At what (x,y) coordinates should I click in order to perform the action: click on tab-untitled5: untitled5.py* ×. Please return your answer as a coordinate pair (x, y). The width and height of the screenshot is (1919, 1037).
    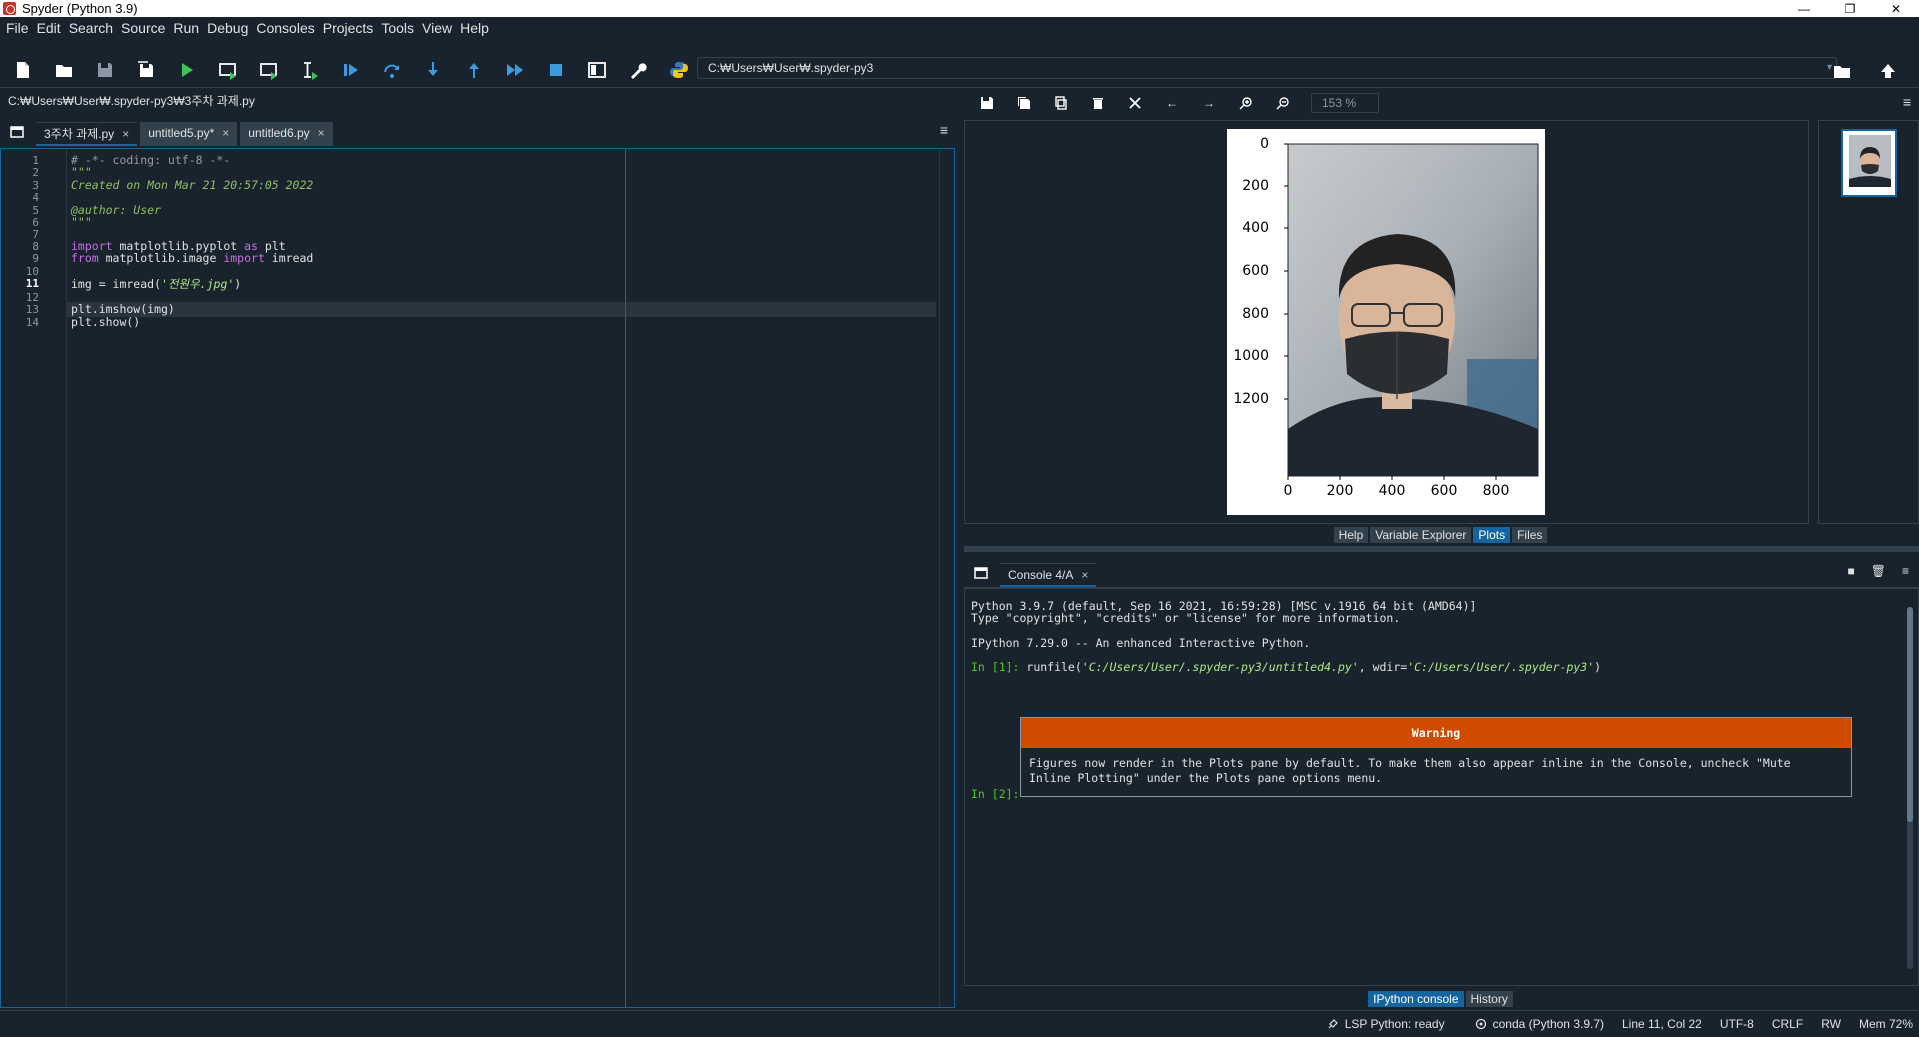
    Looking at the image, I should click on (189, 134).